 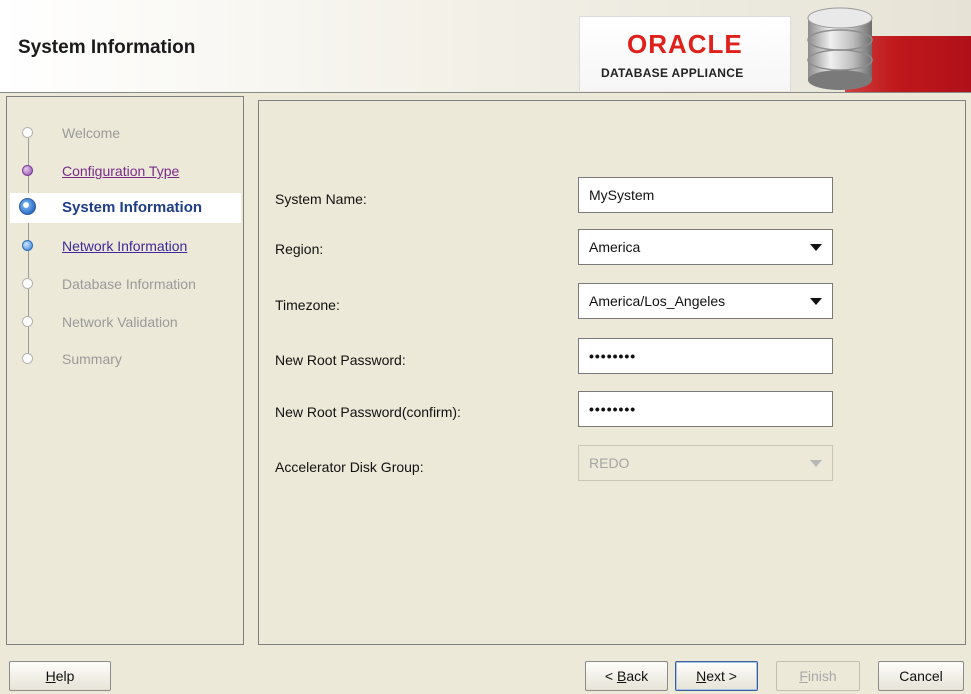 What do you see at coordinates (307, 305) in the screenshot?
I see `timezone-label: Timezone:` at bounding box center [307, 305].